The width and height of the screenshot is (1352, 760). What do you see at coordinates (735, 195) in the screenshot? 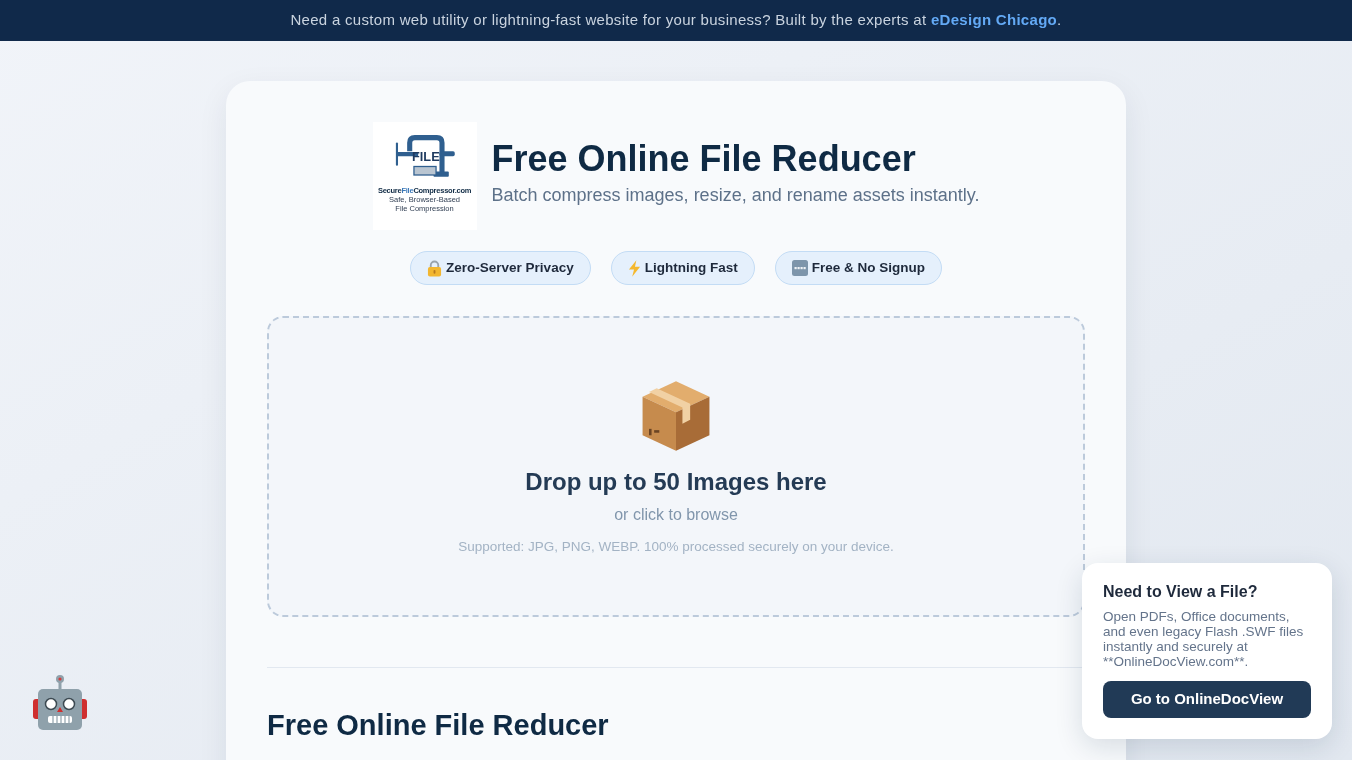
I see `page-subtitle: Batch compress images, resize, and rename assets instantly.` at bounding box center [735, 195].